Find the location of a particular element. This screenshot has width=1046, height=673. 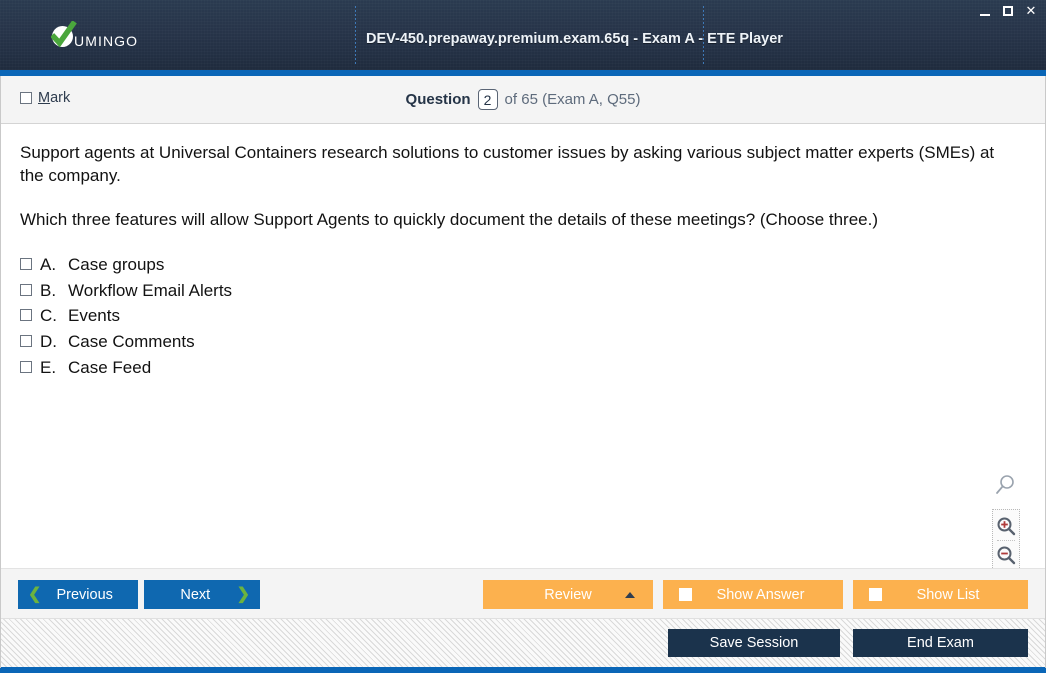

close-icon: ✕ is located at coordinates (1031, 11).